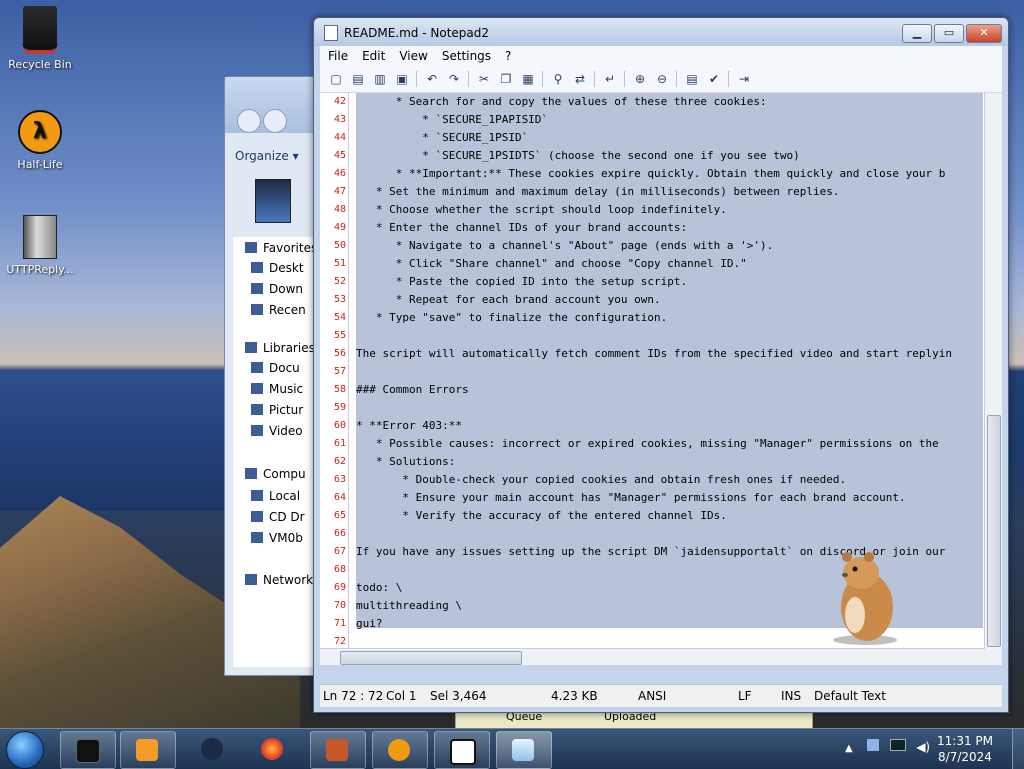 The height and width of the screenshot is (769, 1024). Describe the element at coordinates (336, 79) in the screenshot. I see `new-file-icon: ▢` at that location.